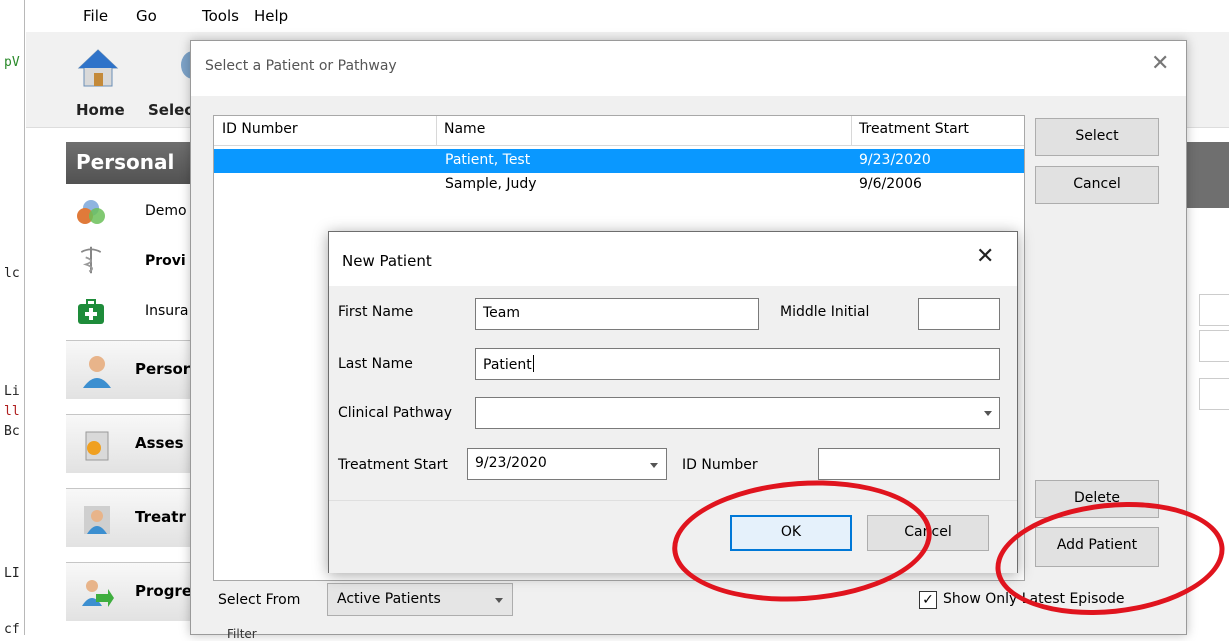 Image resolution: width=1229 pixels, height=641 pixels. I want to click on select-from-value: Active Patients, so click(389, 599).